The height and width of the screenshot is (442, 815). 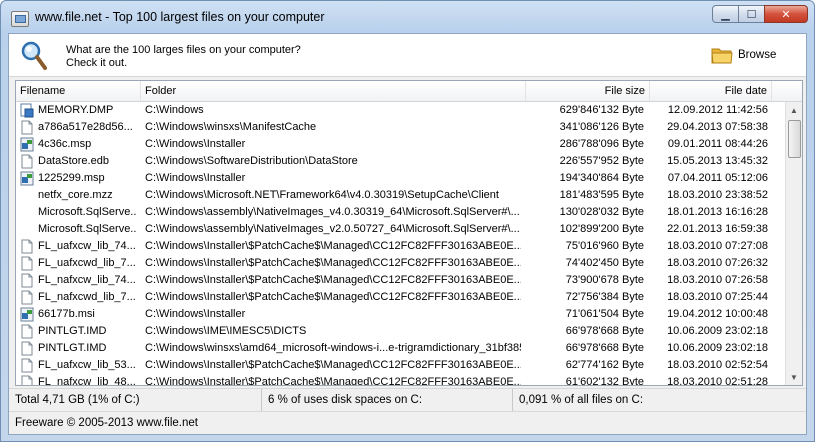 I want to click on cell-file-date: 15.05.2013 13:45:32, so click(x=717, y=161).